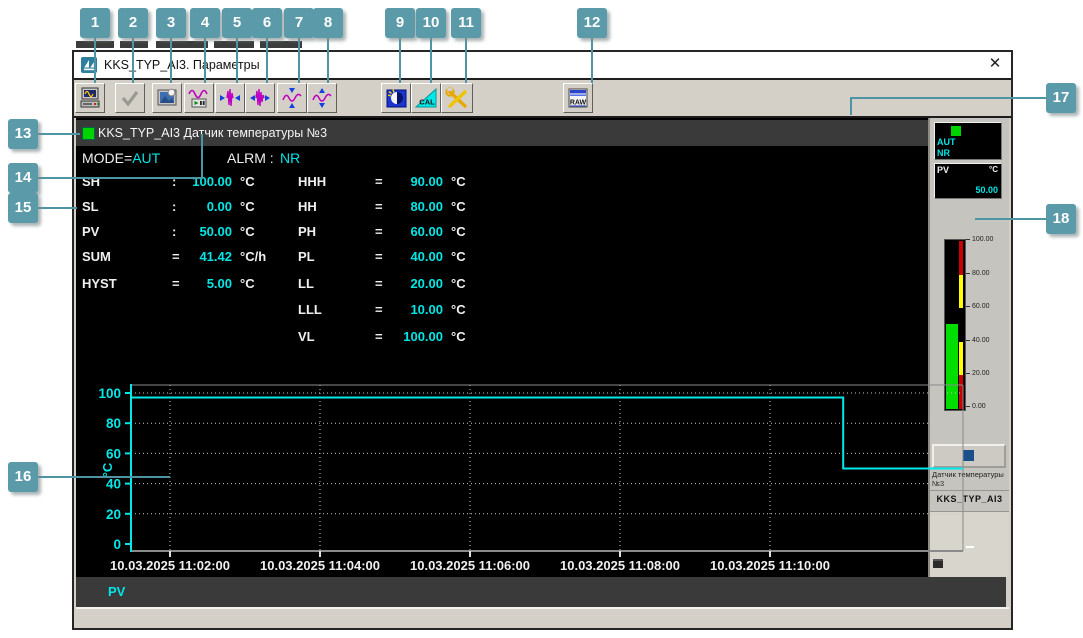 This screenshot has width=1083, height=638. I want to click on trend-compress-vertical-button, so click(292, 98).